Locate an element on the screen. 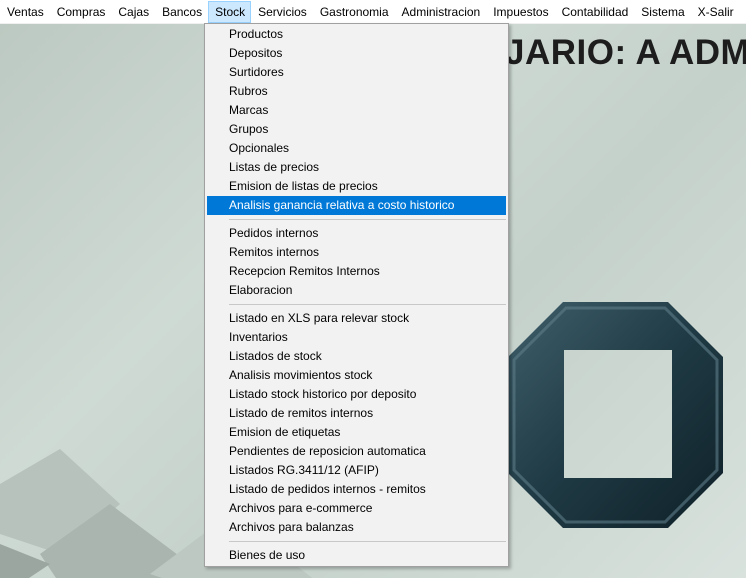  menu-stock: Stock is located at coordinates (230, 11).